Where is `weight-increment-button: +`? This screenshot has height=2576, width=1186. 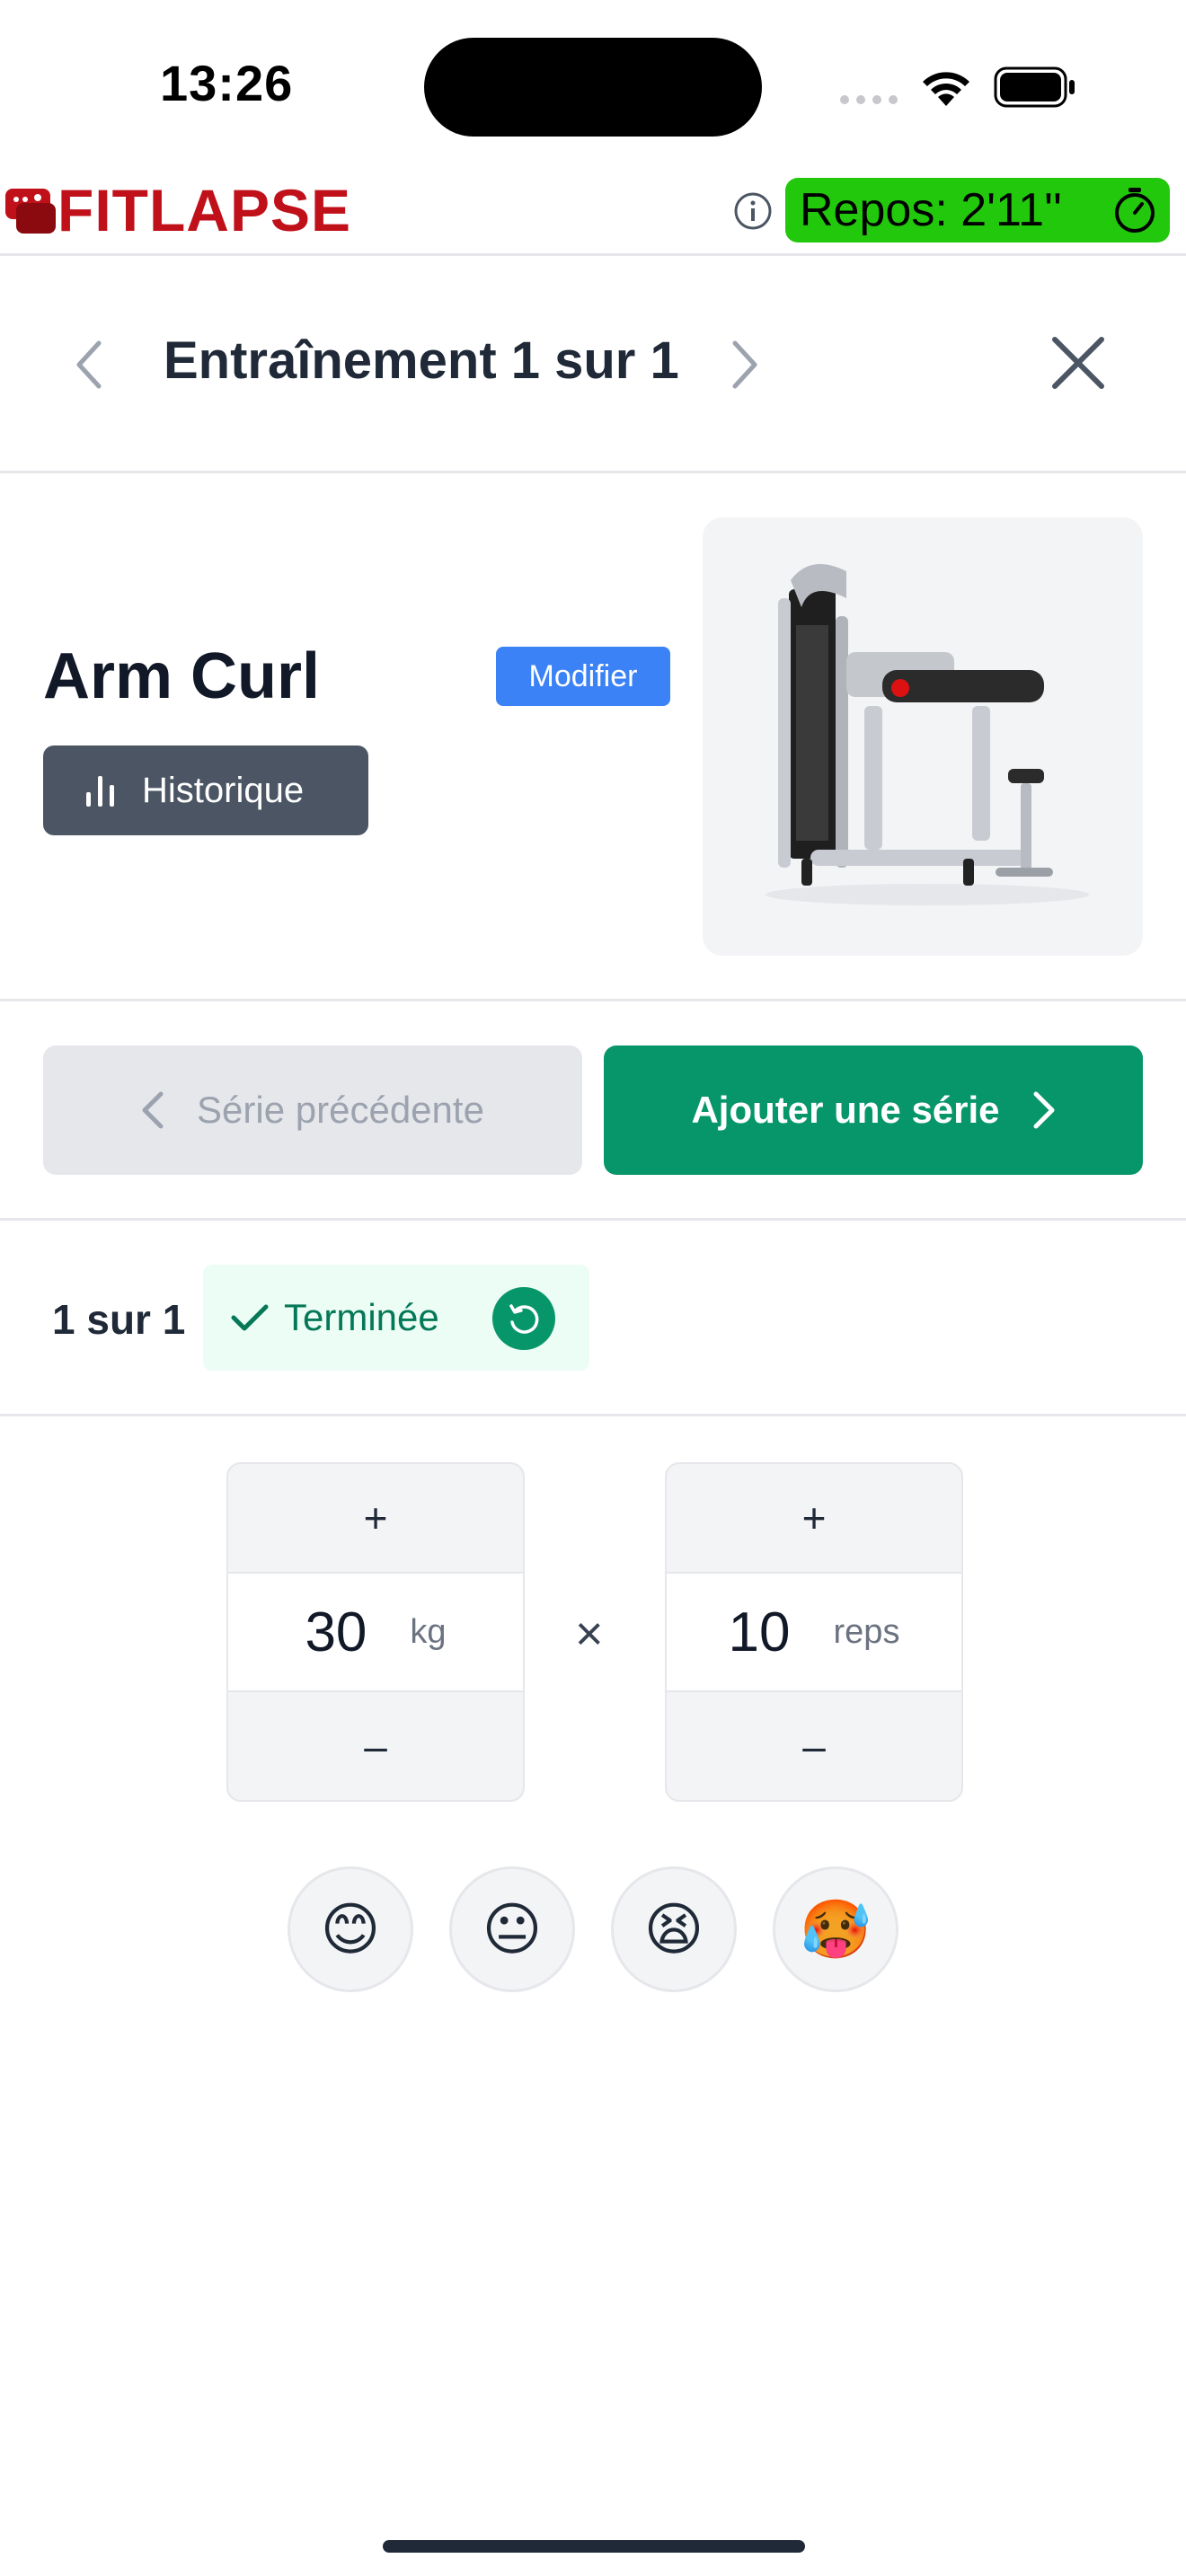
weight-increment-button: + is located at coordinates (375, 1518).